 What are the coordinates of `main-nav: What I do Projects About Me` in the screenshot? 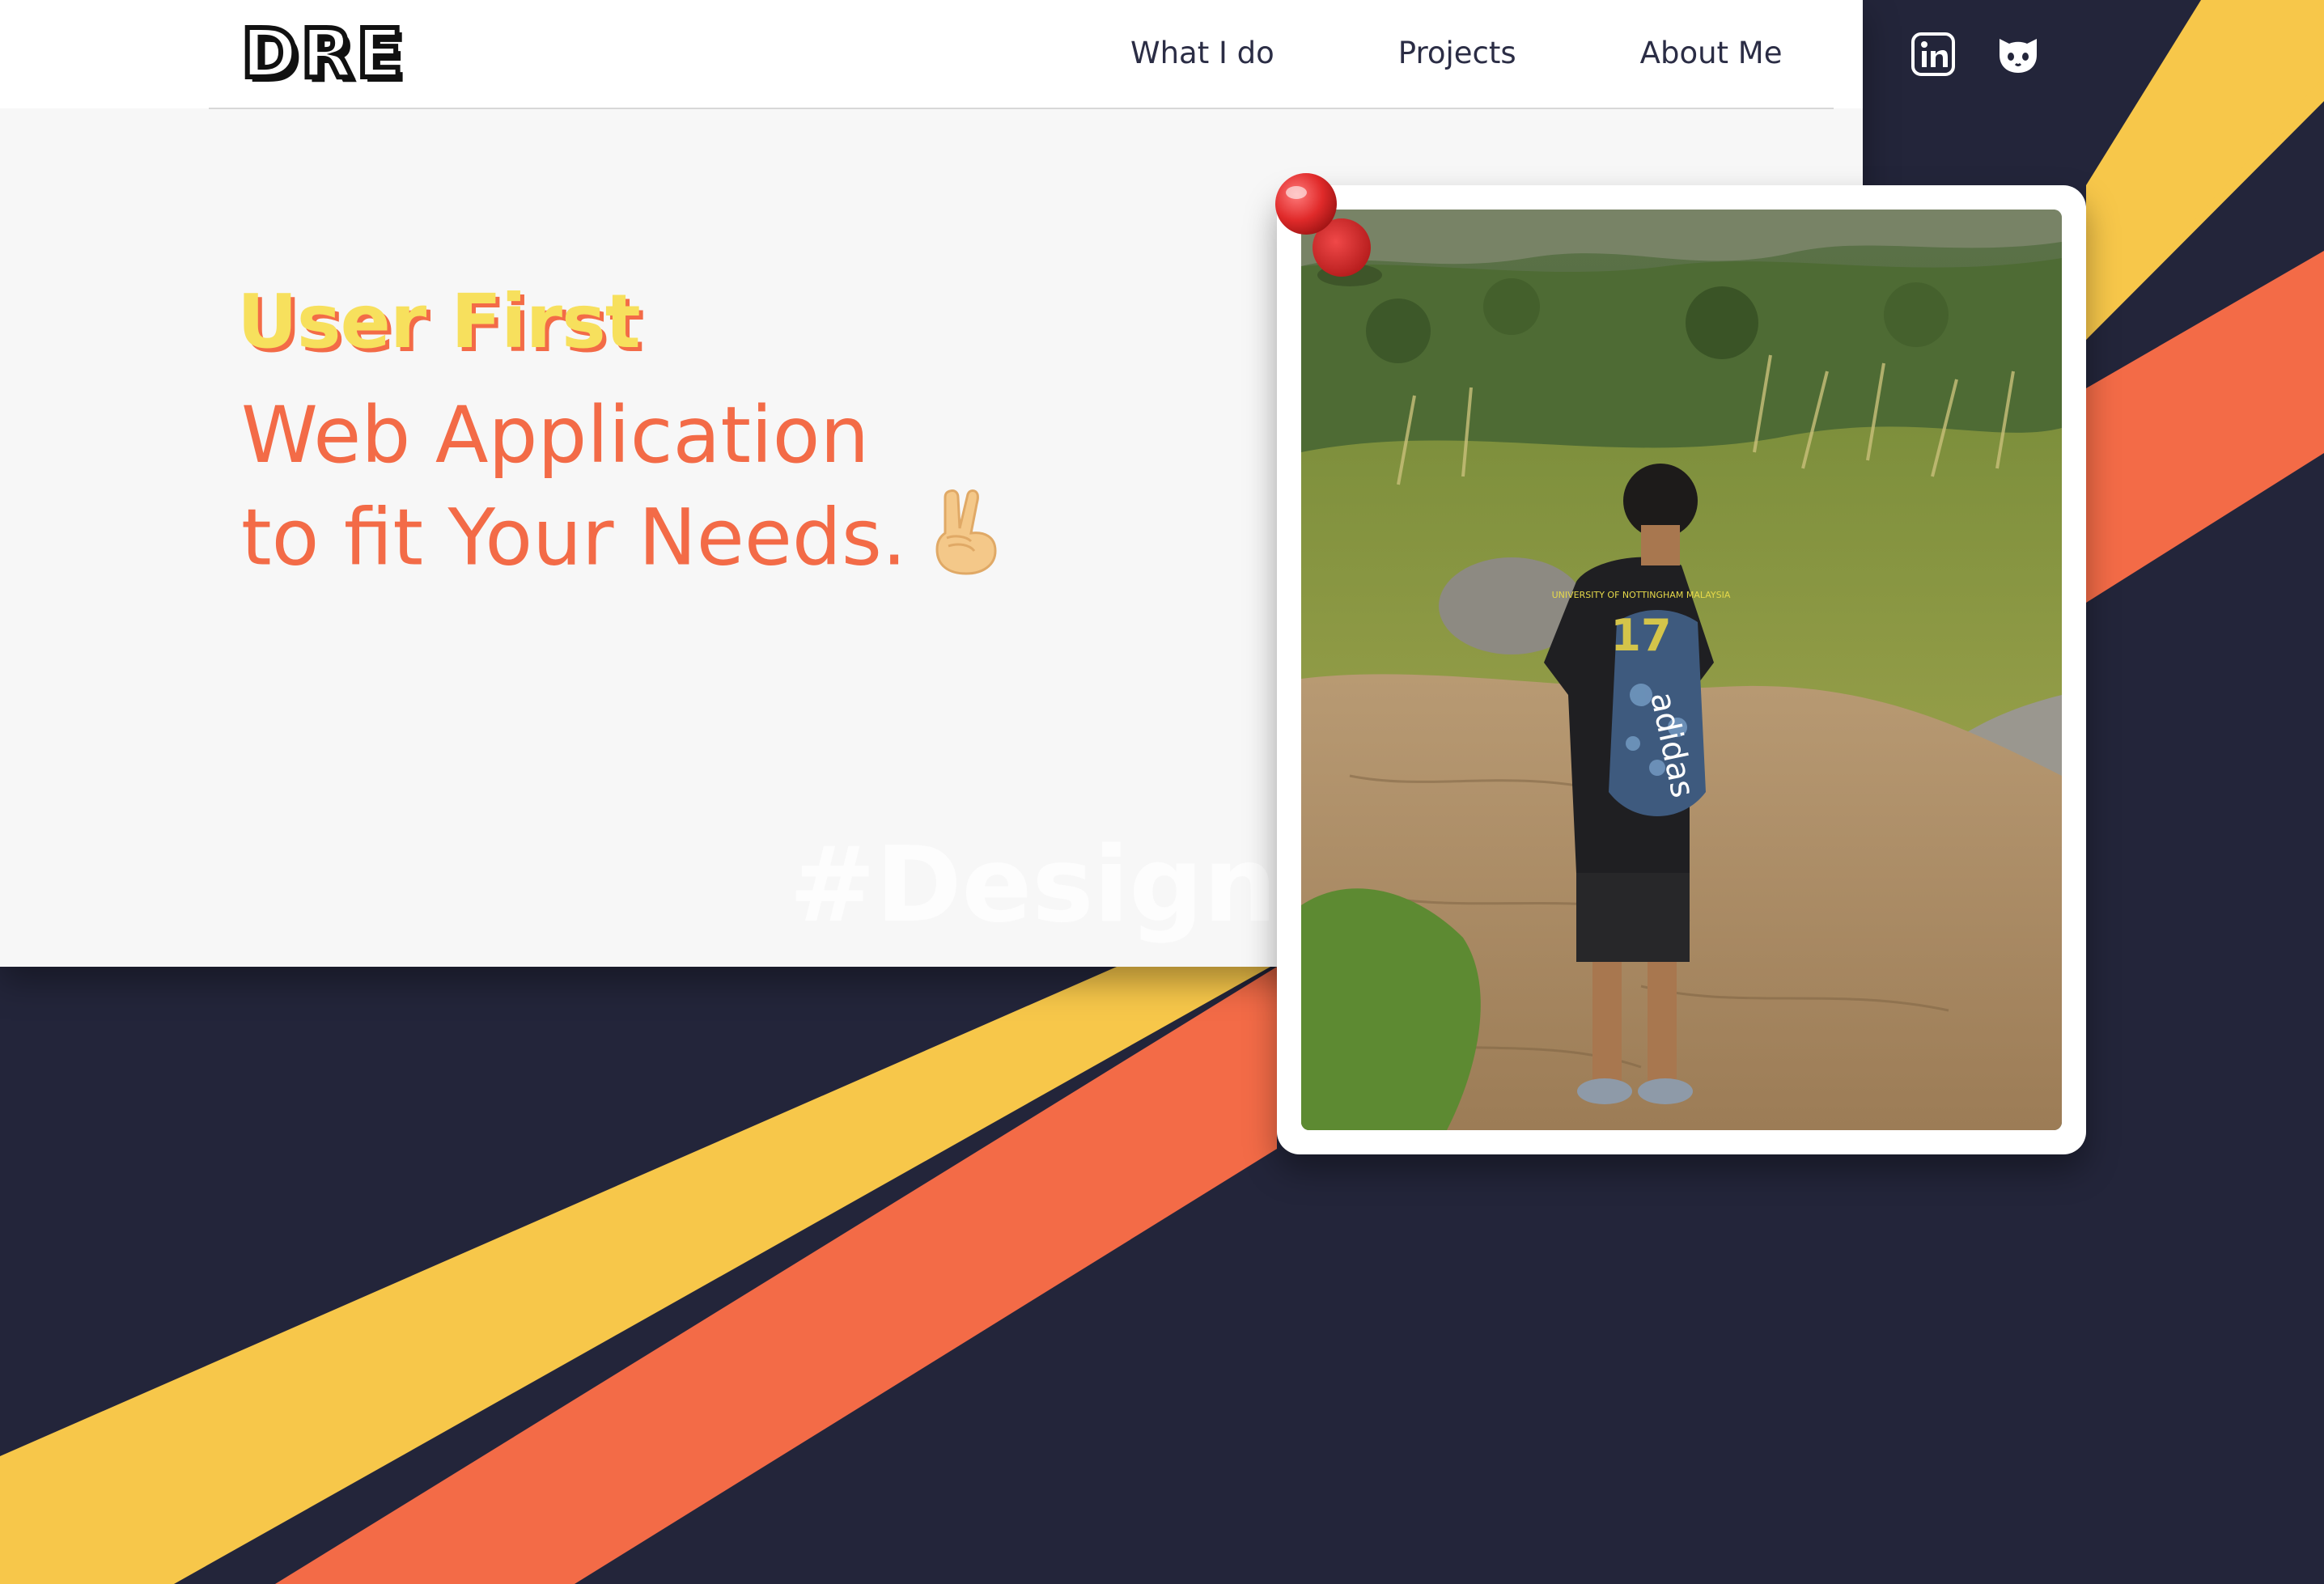 It's located at (1457, 53).